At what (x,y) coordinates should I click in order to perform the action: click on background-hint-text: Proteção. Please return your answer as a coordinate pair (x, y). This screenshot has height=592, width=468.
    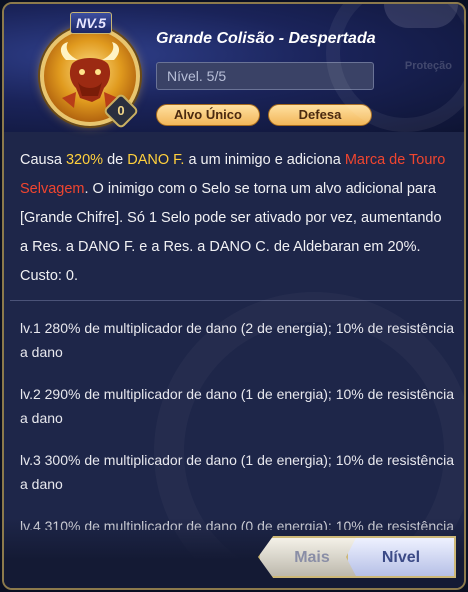
    Looking at the image, I should click on (428, 66).